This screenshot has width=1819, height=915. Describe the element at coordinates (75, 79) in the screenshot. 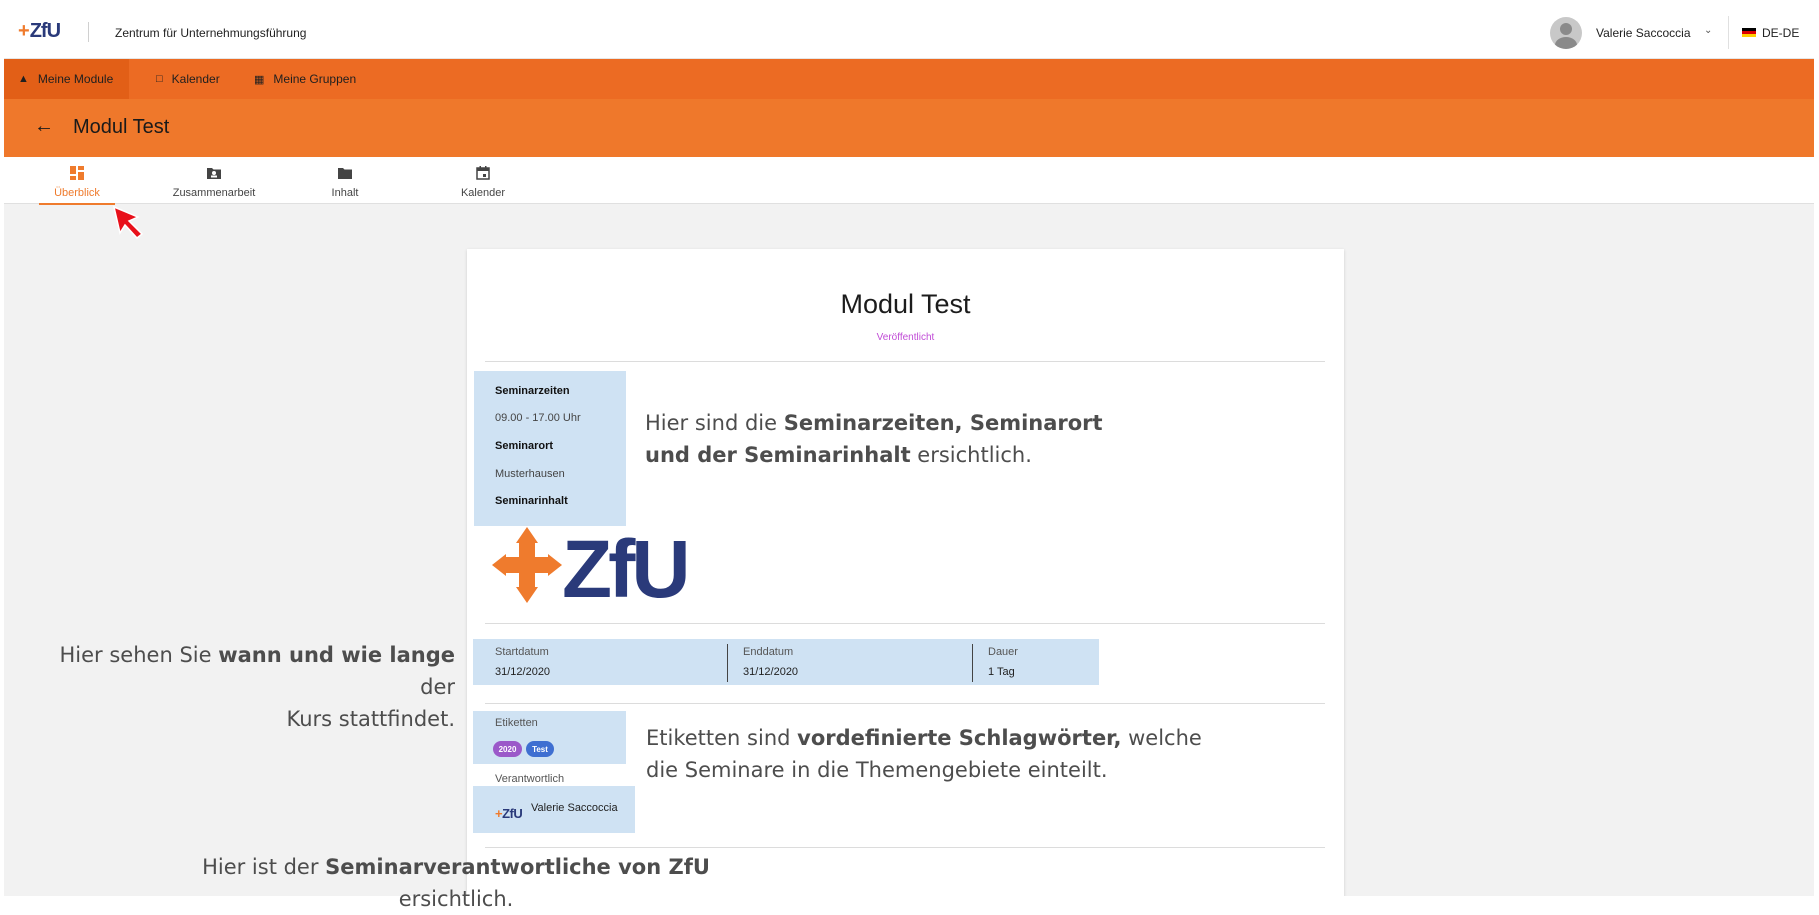

I see `nav-label: Meine Module` at that location.